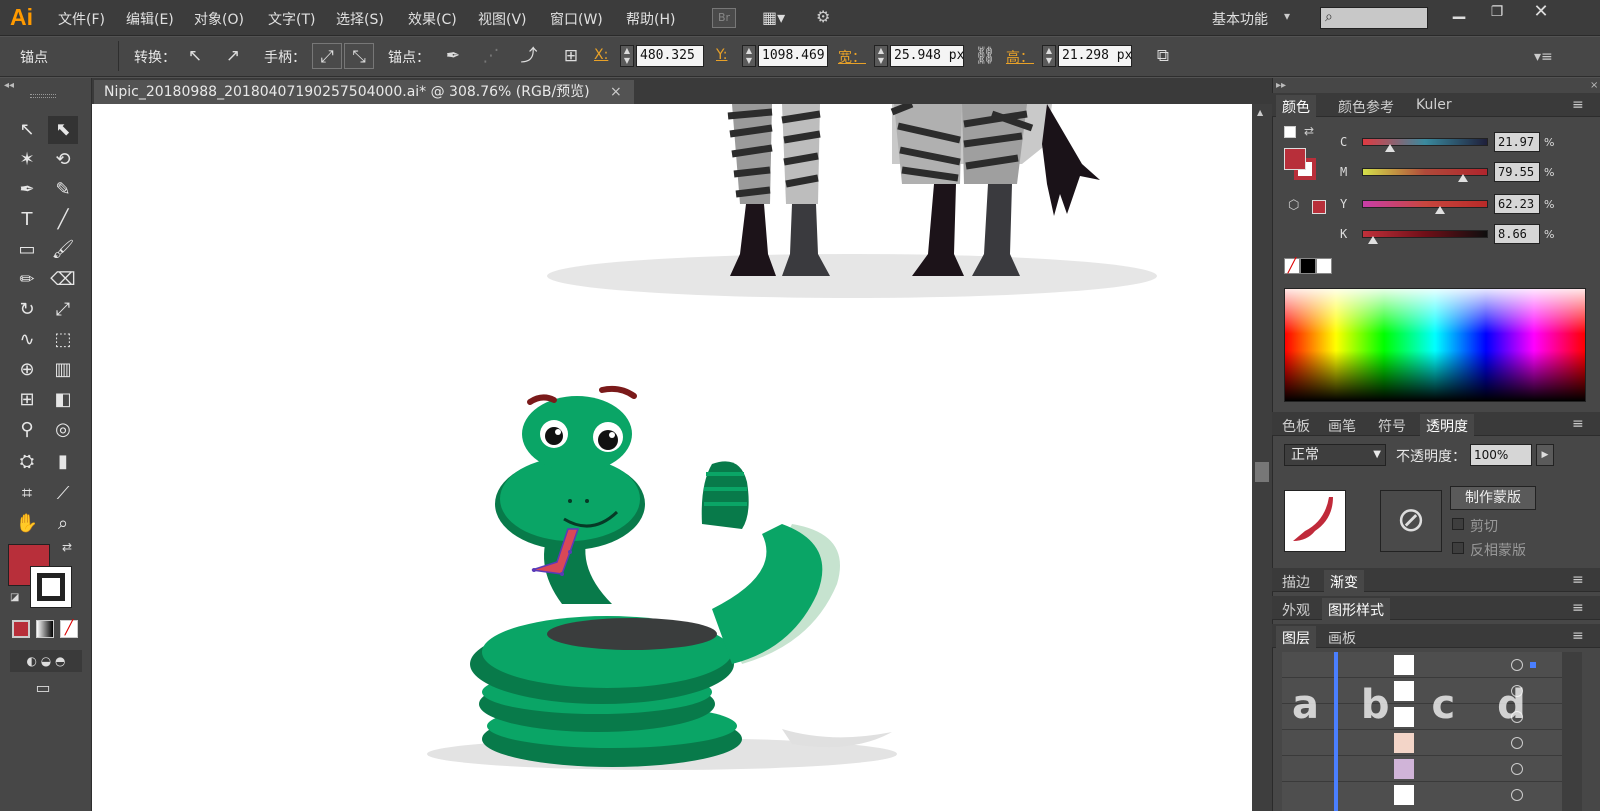 The image size is (1600, 811). Describe the element at coordinates (63, 400) in the screenshot. I see `gradient-tool-icon: ◧` at that location.